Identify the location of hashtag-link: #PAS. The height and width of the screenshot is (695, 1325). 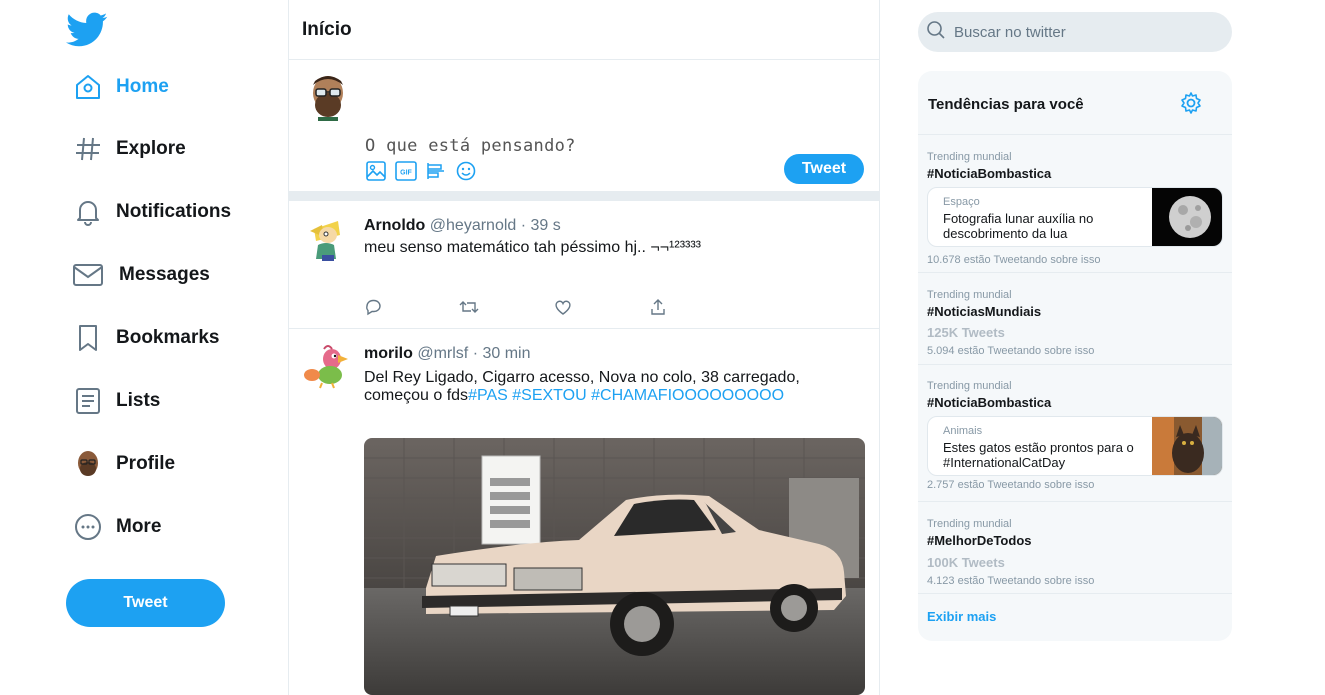
(488, 395).